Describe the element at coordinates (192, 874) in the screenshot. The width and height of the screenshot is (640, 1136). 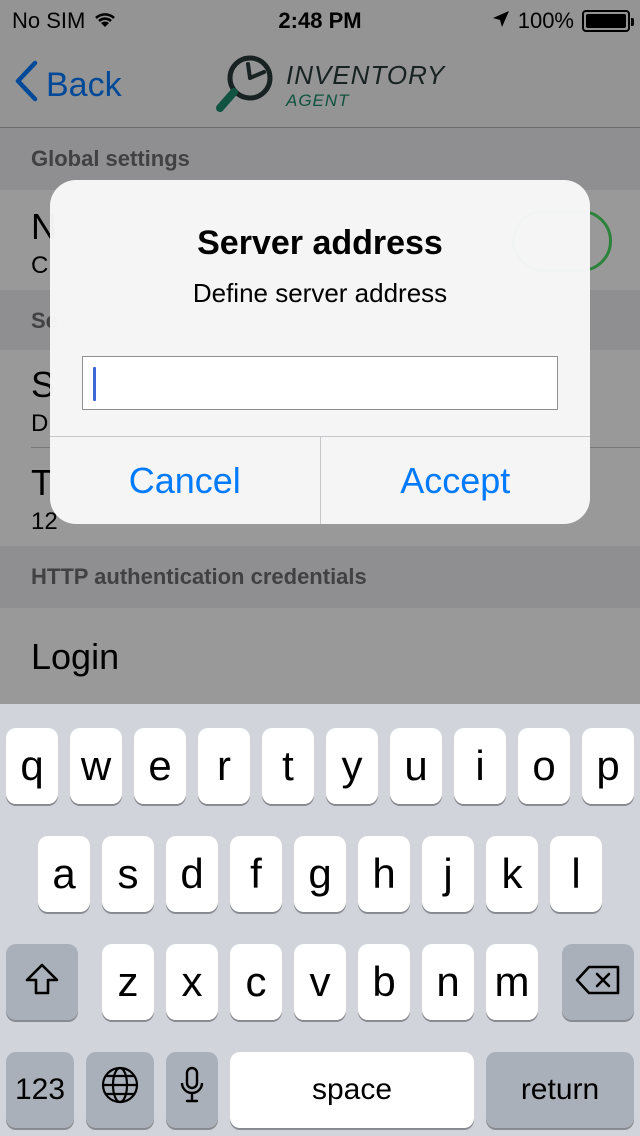
I see `key-d: d` at that location.